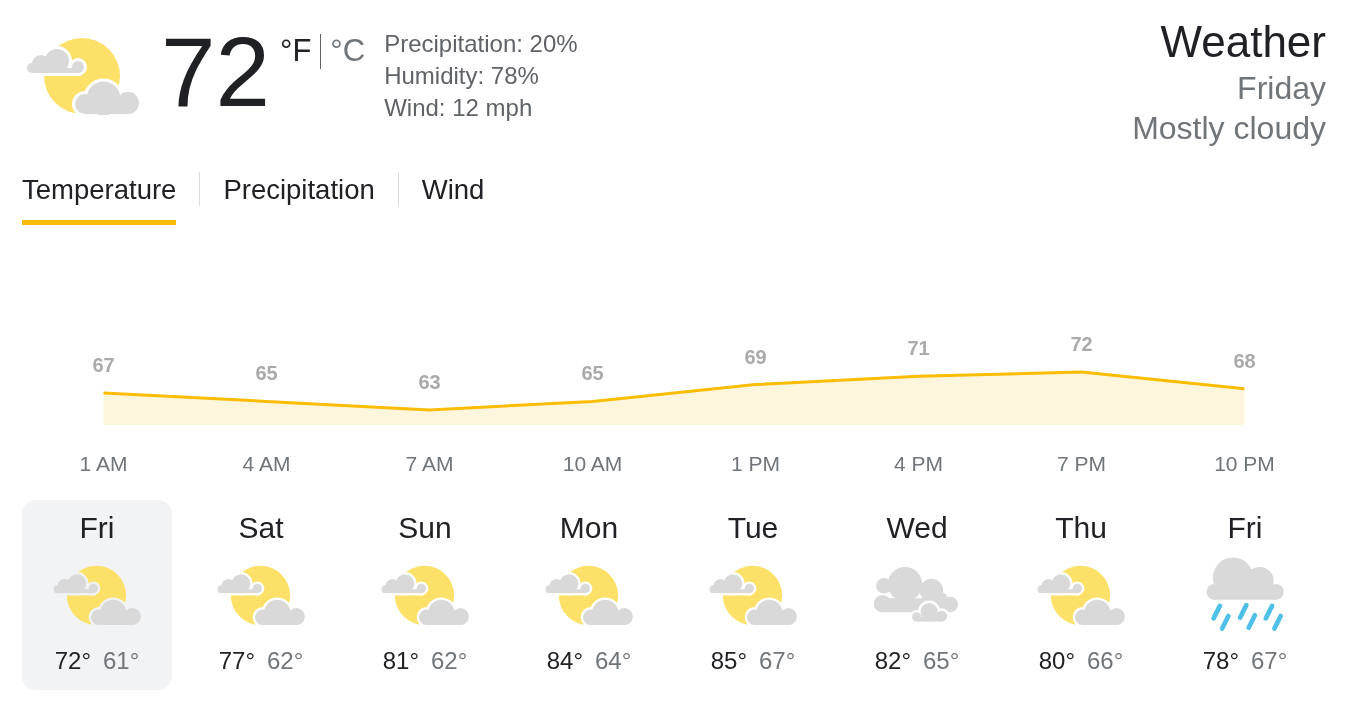 The width and height of the screenshot is (1350, 722). Describe the element at coordinates (917, 528) in the screenshot. I see `day-name: Wed` at that location.